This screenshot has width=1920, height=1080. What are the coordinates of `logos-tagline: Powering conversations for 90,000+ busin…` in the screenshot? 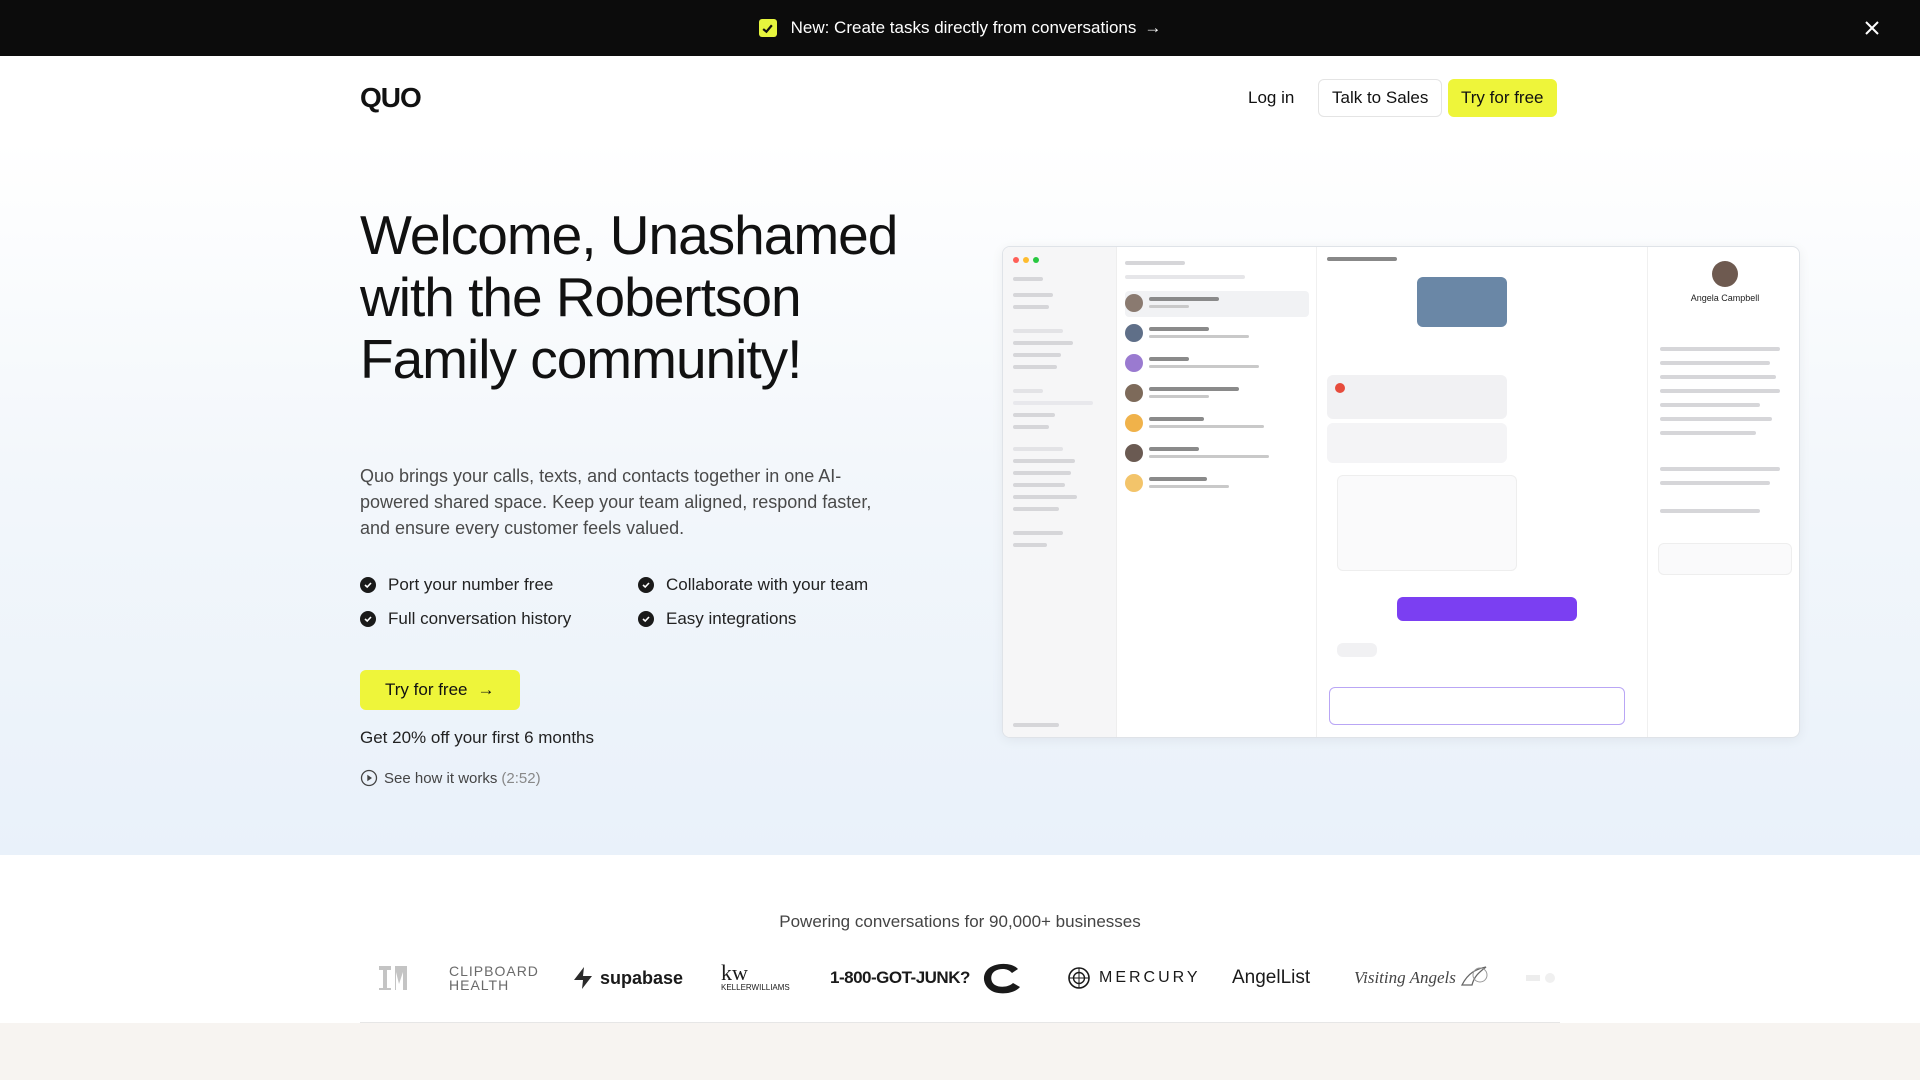 It's located at (960, 921).